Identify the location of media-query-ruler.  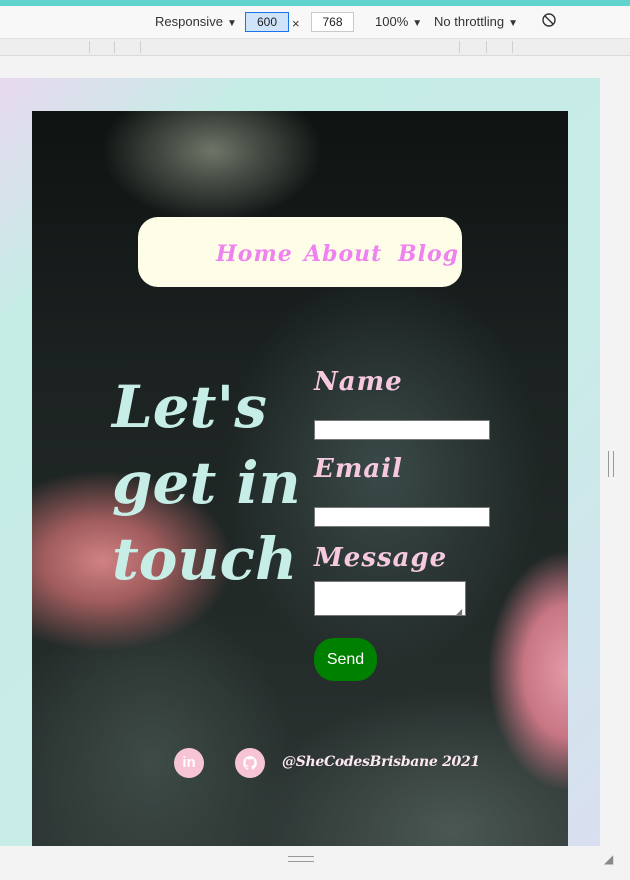
(315, 47).